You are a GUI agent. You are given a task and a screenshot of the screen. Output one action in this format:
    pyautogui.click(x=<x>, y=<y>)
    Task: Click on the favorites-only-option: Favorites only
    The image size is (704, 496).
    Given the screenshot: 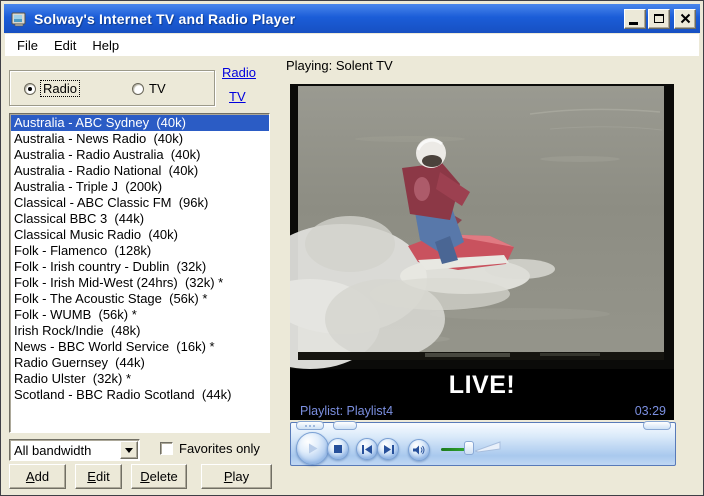 What is the action you would take?
    pyautogui.click(x=210, y=448)
    